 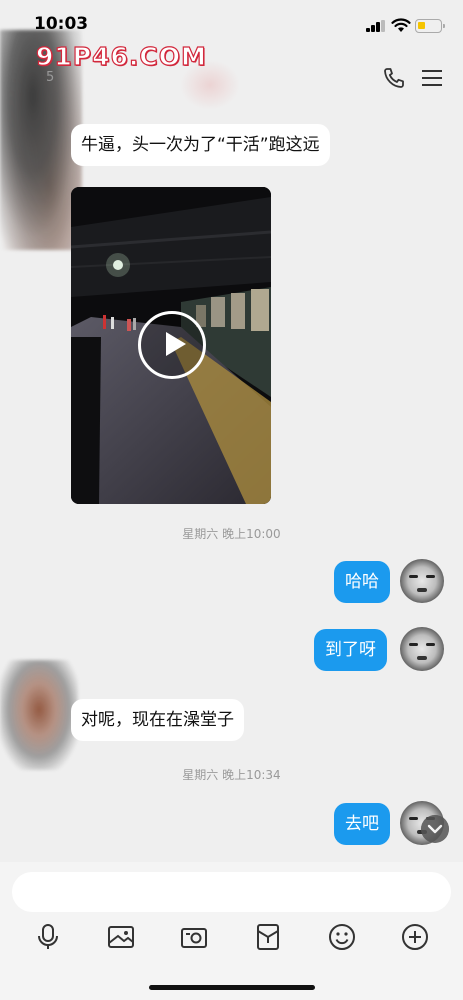 What do you see at coordinates (362, 824) in the screenshot?
I see `message-outgoing: 去吧` at bounding box center [362, 824].